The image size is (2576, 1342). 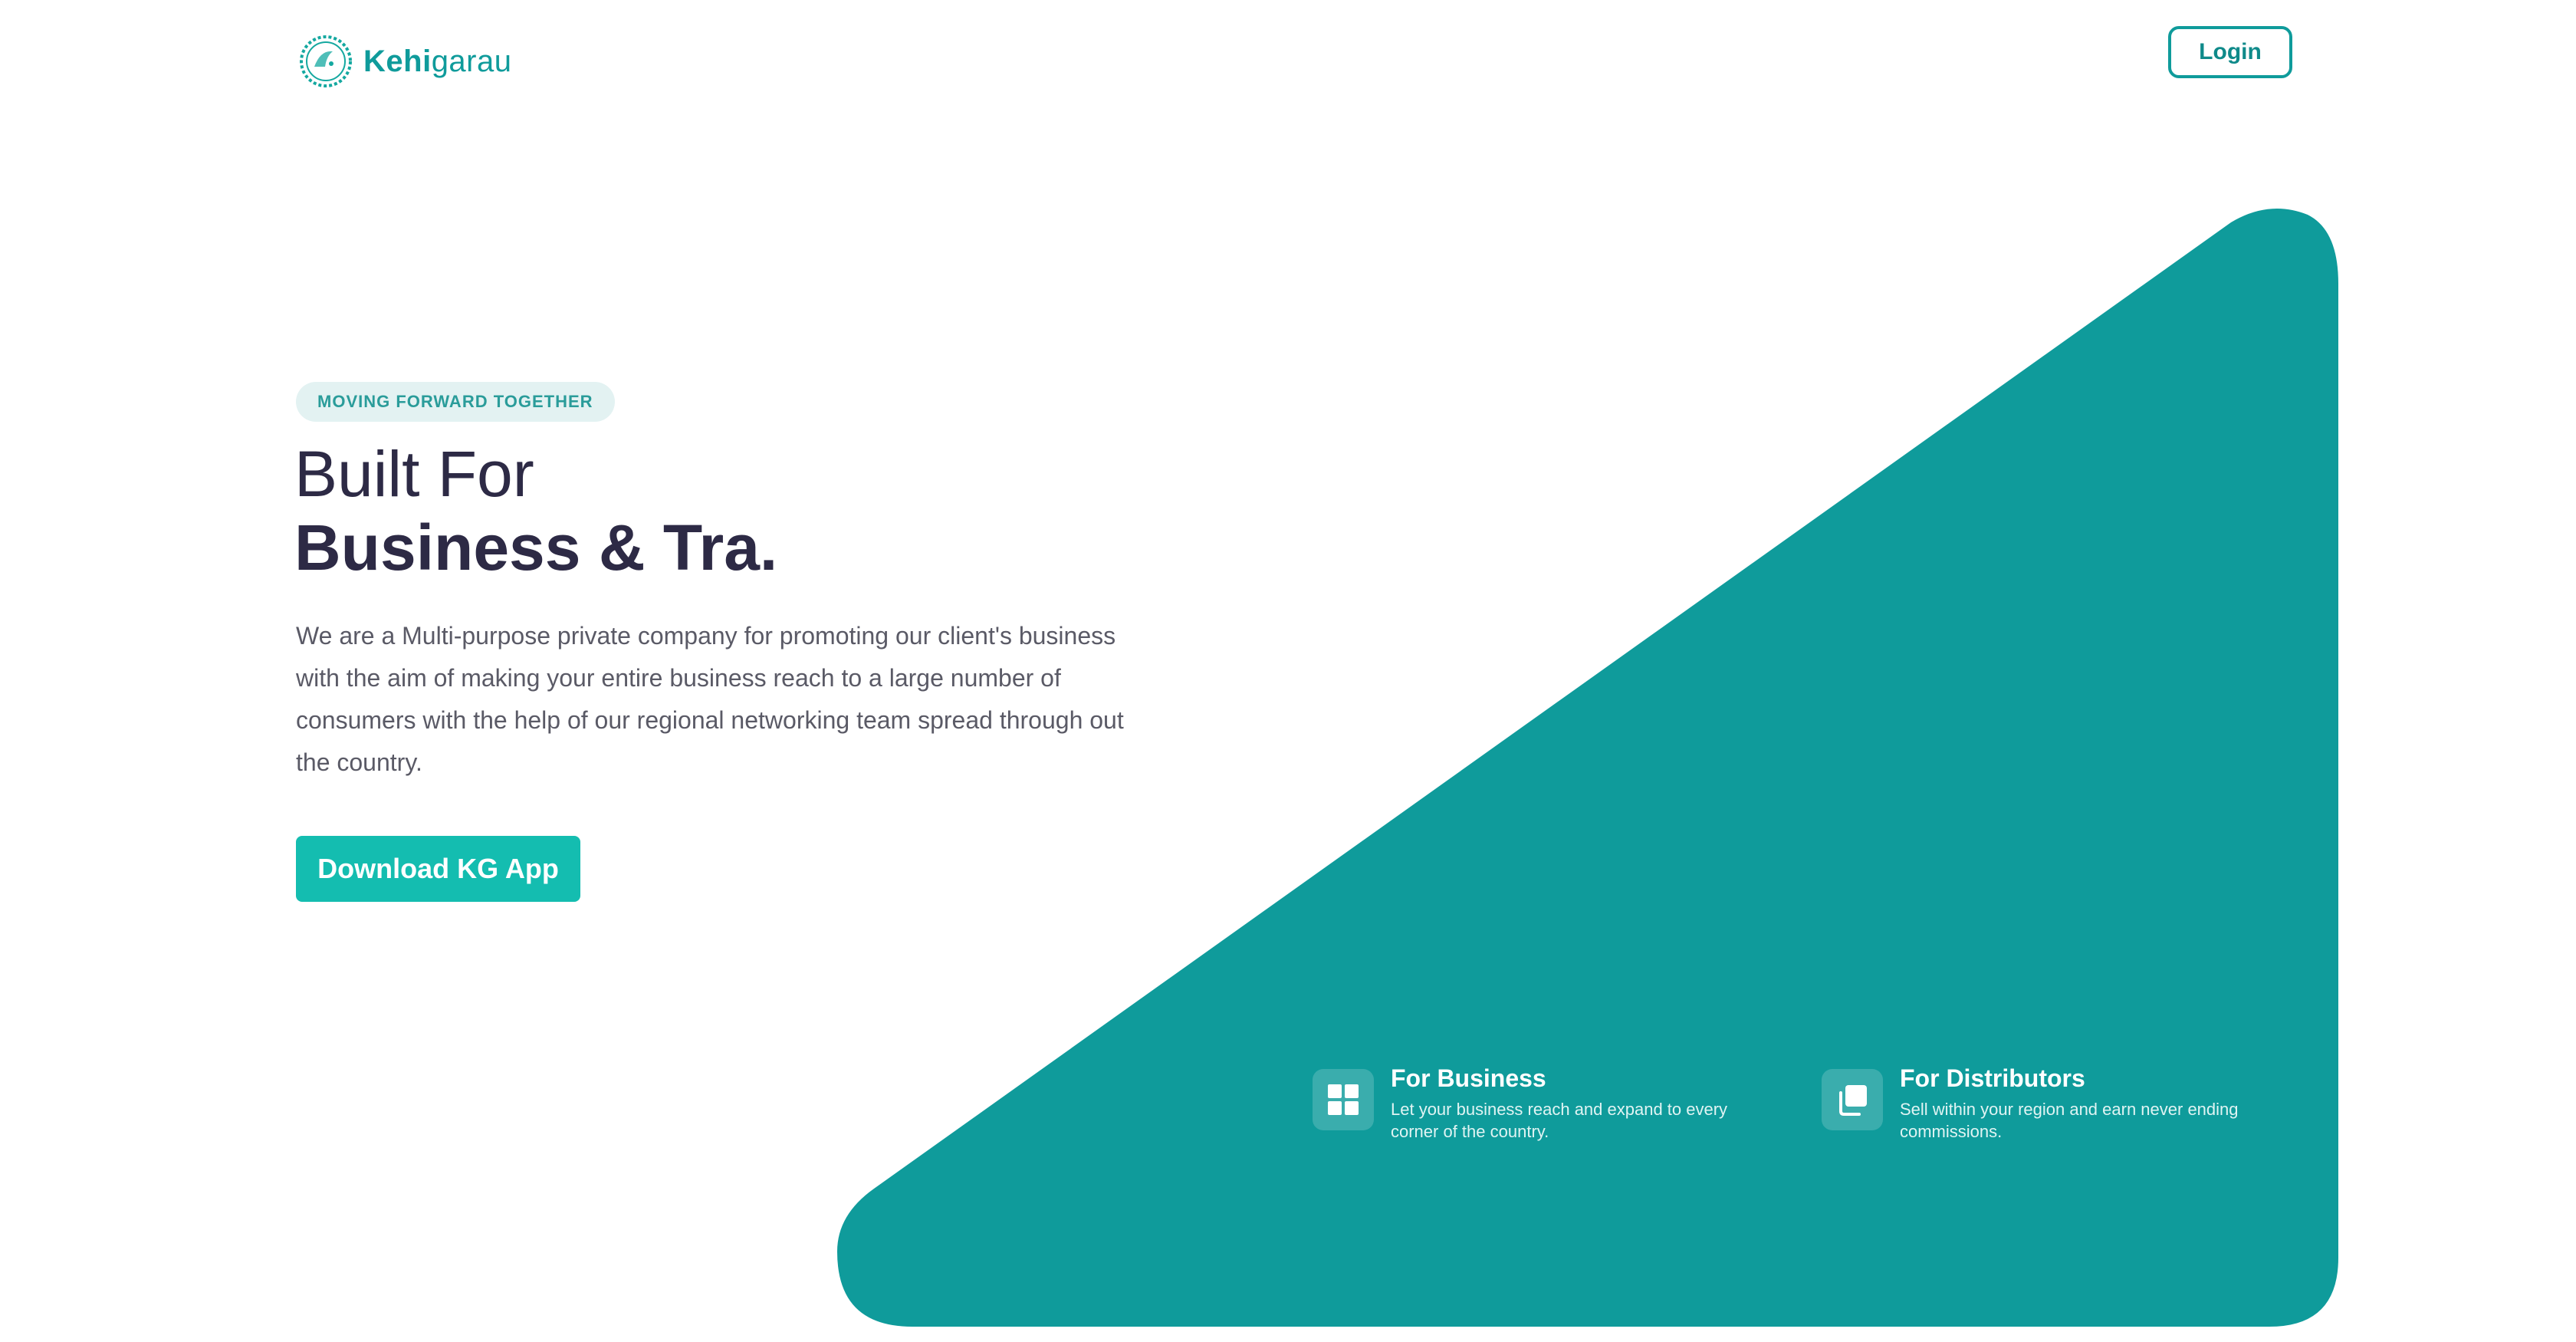 What do you see at coordinates (438, 869) in the screenshot?
I see `download-app-button: Download KG App` at bounding box center [438, 869].